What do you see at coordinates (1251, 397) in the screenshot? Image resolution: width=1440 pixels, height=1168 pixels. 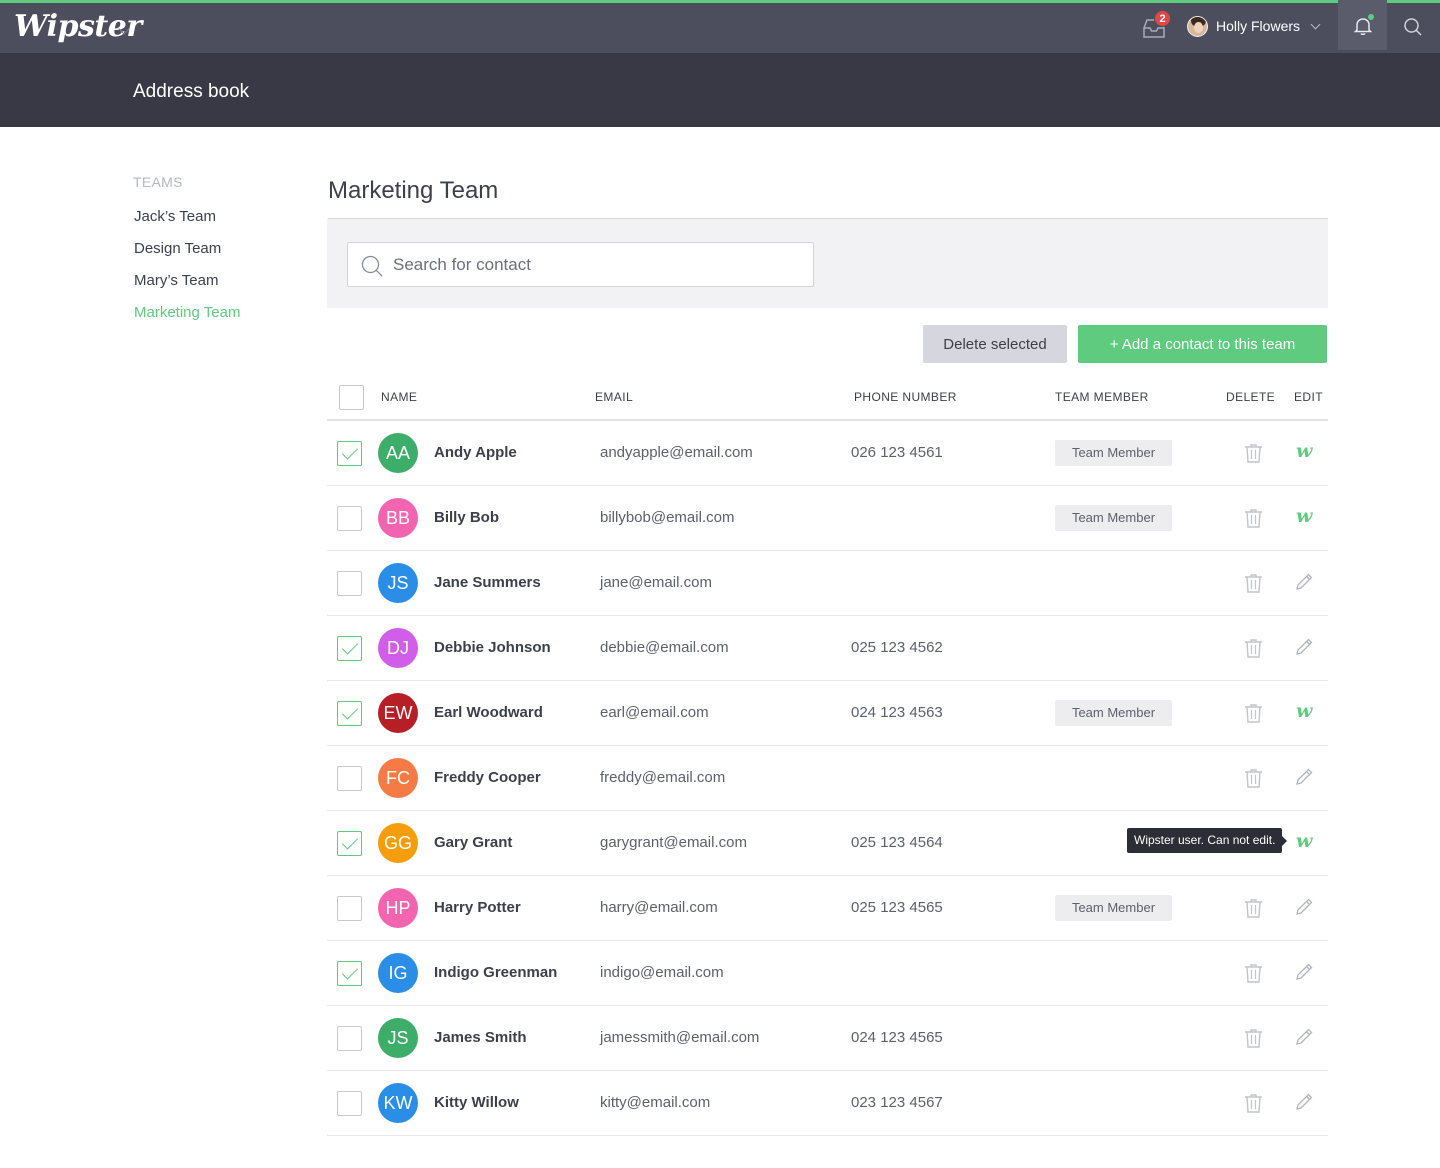 I see `column-header-delete: DELETE` at bounding box center [1251, 397].